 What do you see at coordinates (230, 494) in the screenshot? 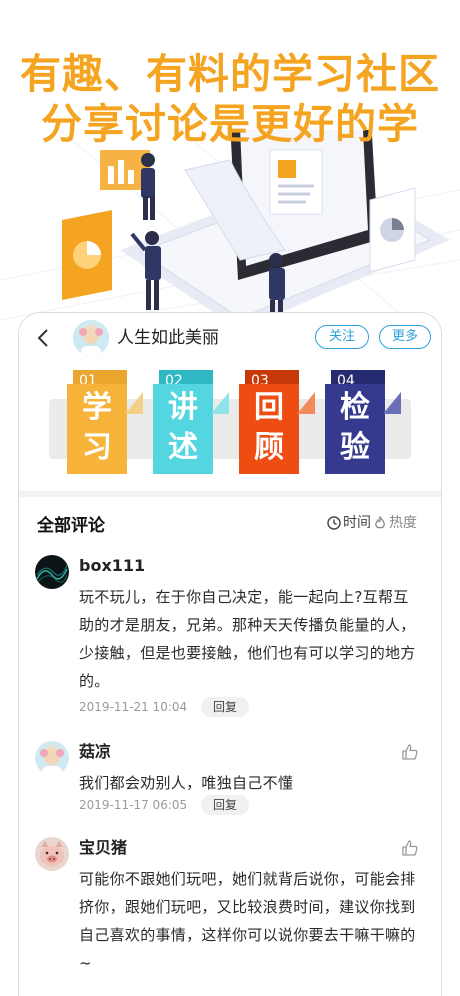
I see `section-divider` at bounding box center [230, 494].